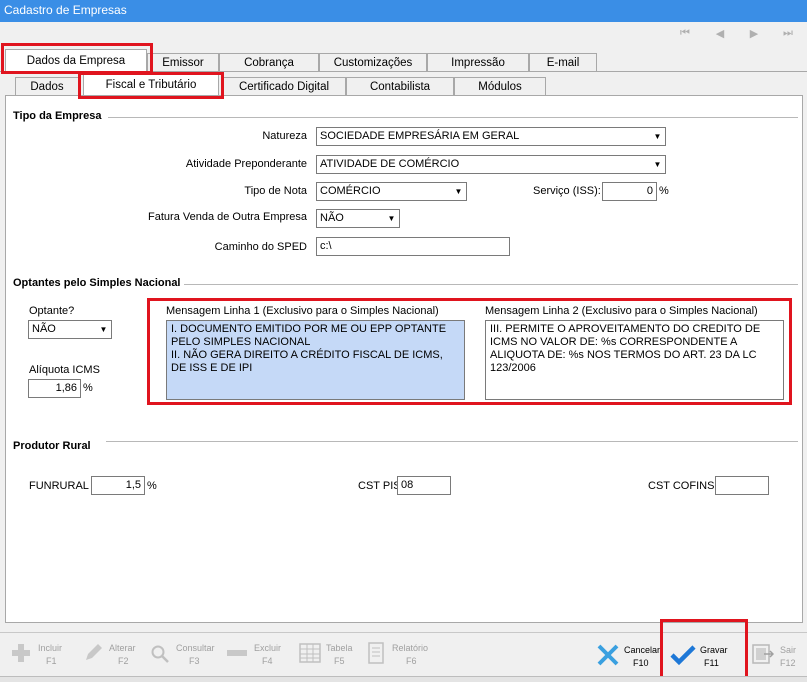 This screenshot has width=807, height=682. What do you see at coordinates (763, 654) in the screenshot?
I see `exit-door-icon` at bounding box center [763, 654].